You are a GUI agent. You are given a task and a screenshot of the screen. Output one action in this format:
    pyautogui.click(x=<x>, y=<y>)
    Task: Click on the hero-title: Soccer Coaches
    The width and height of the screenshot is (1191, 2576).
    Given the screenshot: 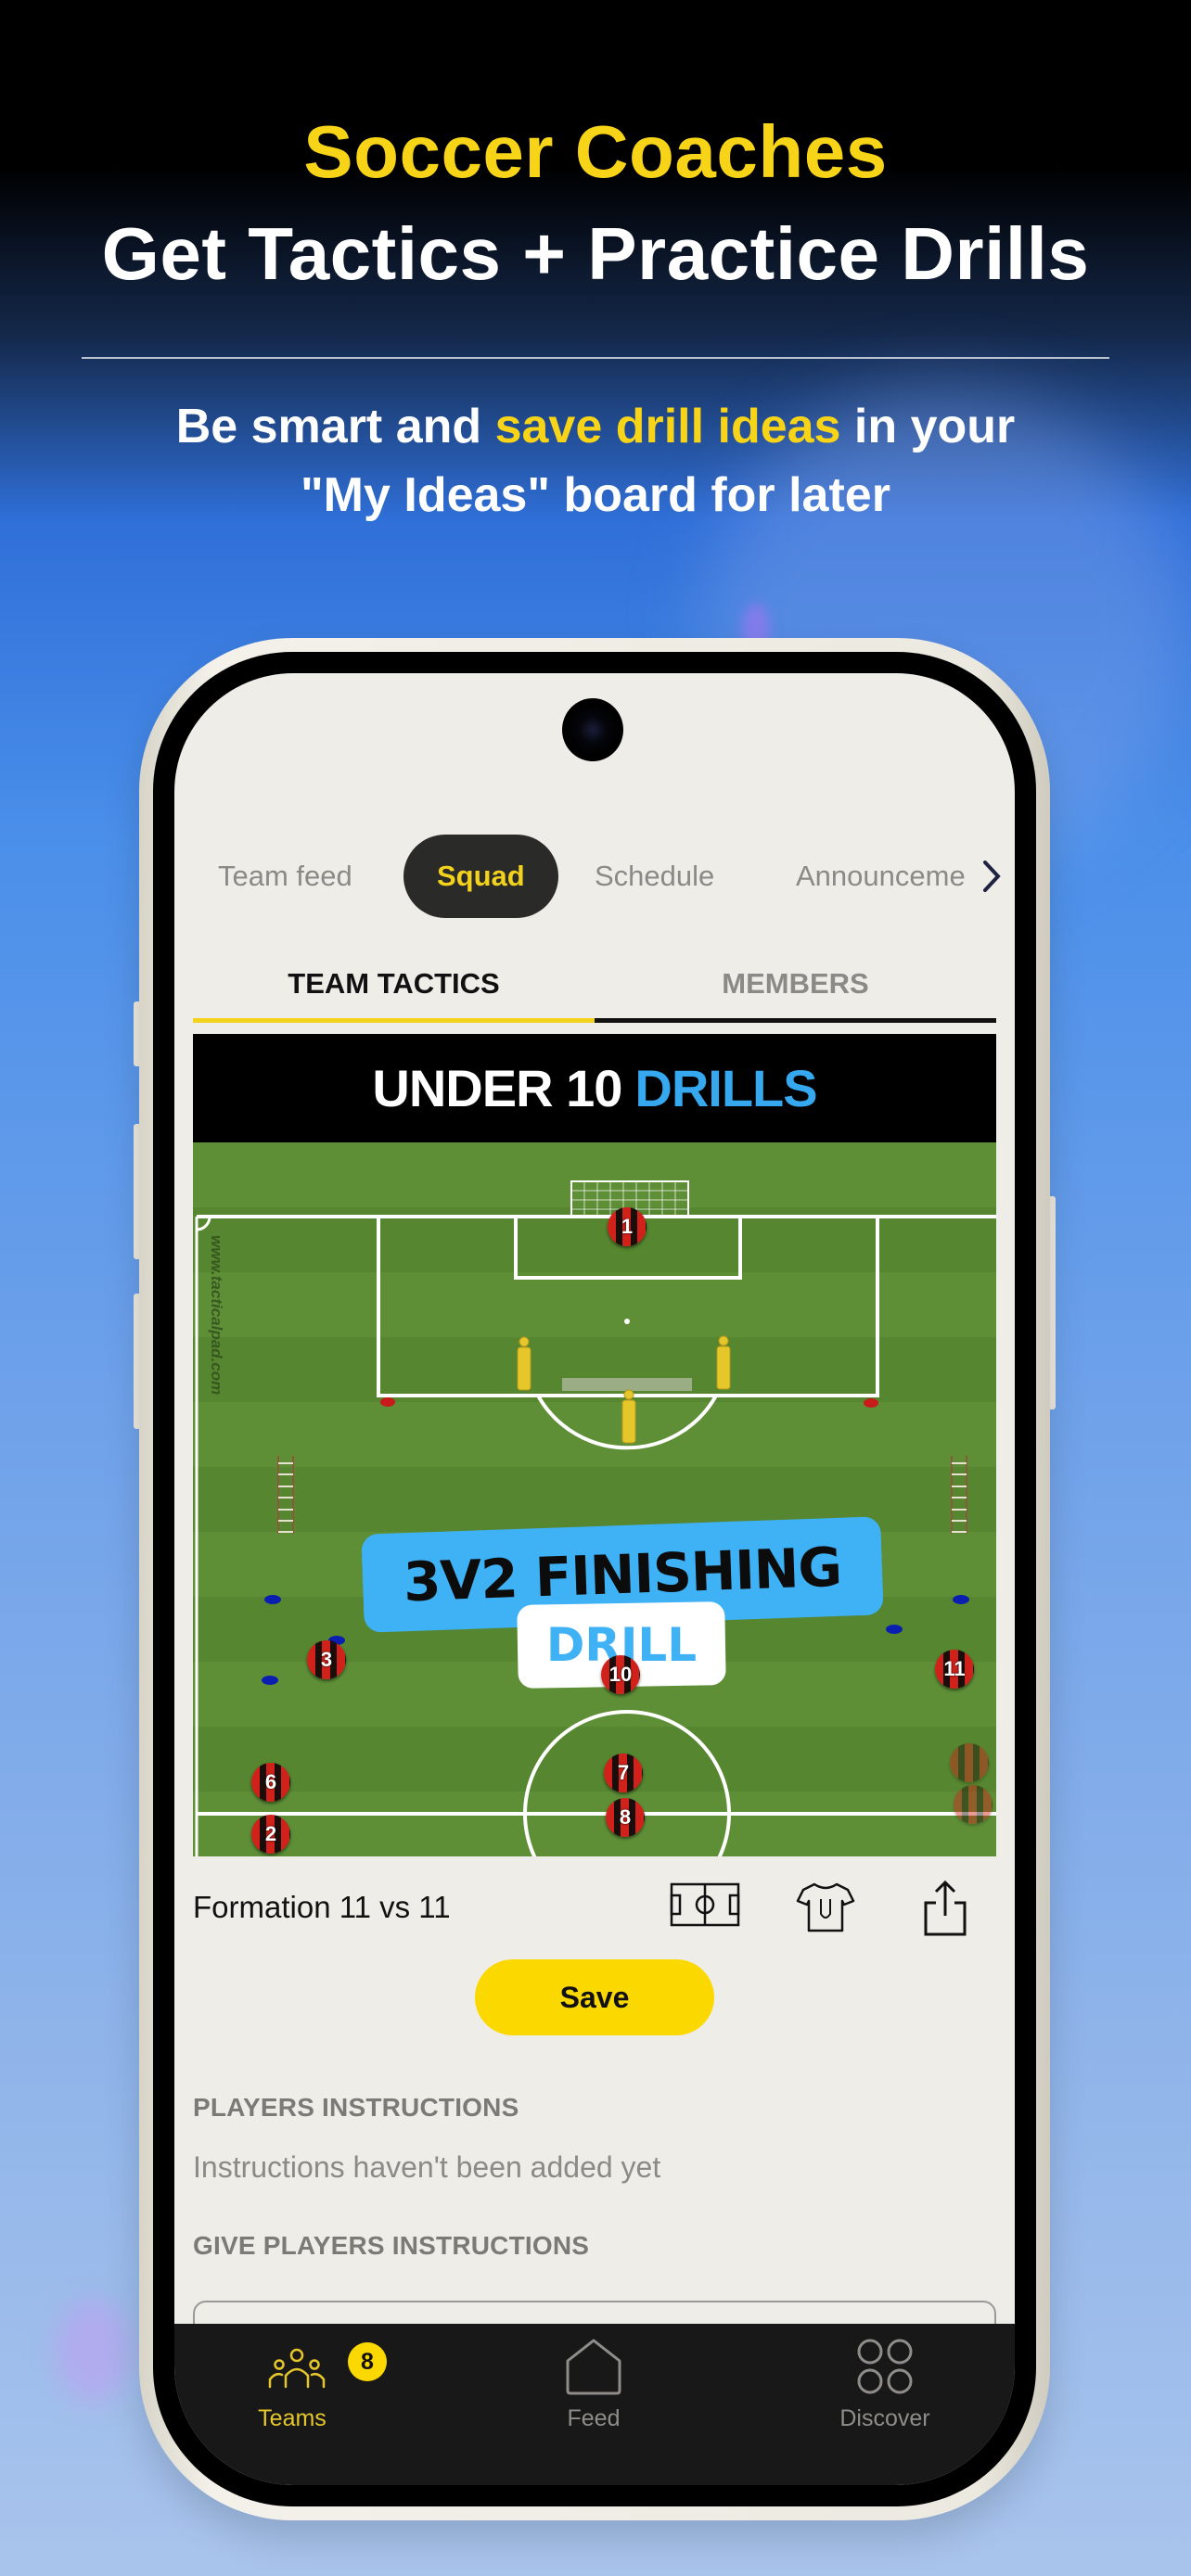 What is the action you would take?
    pyautogui.click(x=595, y=151)
    